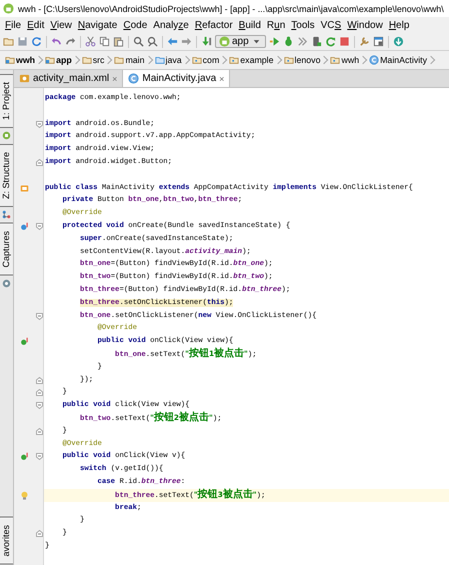  I want to click on project-icon, so click(6, 135).